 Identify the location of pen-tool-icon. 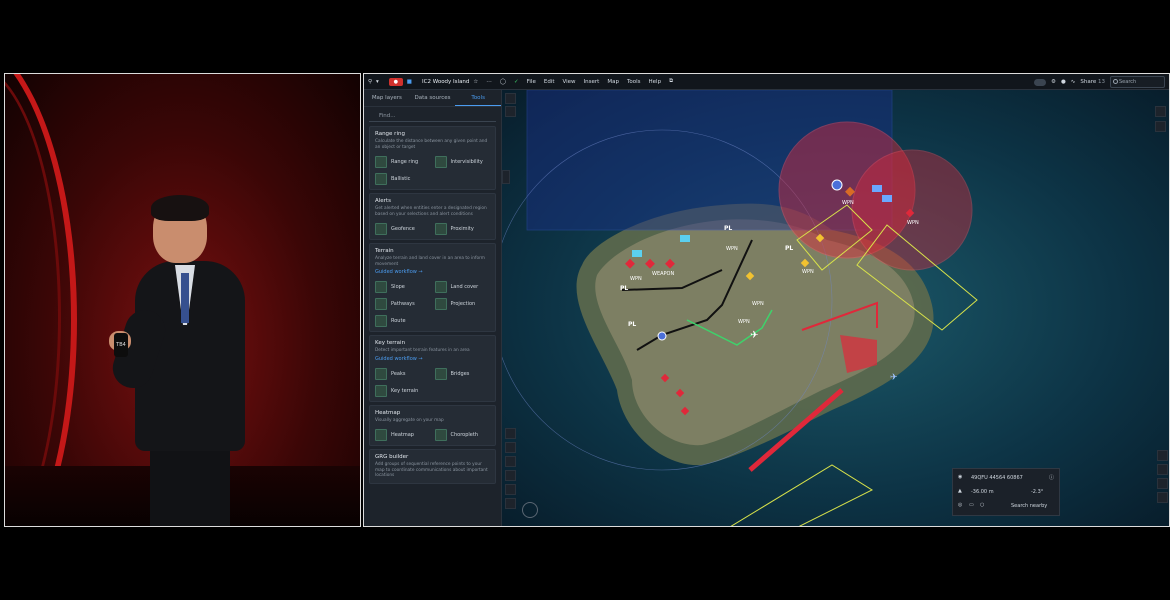
(510, 489).